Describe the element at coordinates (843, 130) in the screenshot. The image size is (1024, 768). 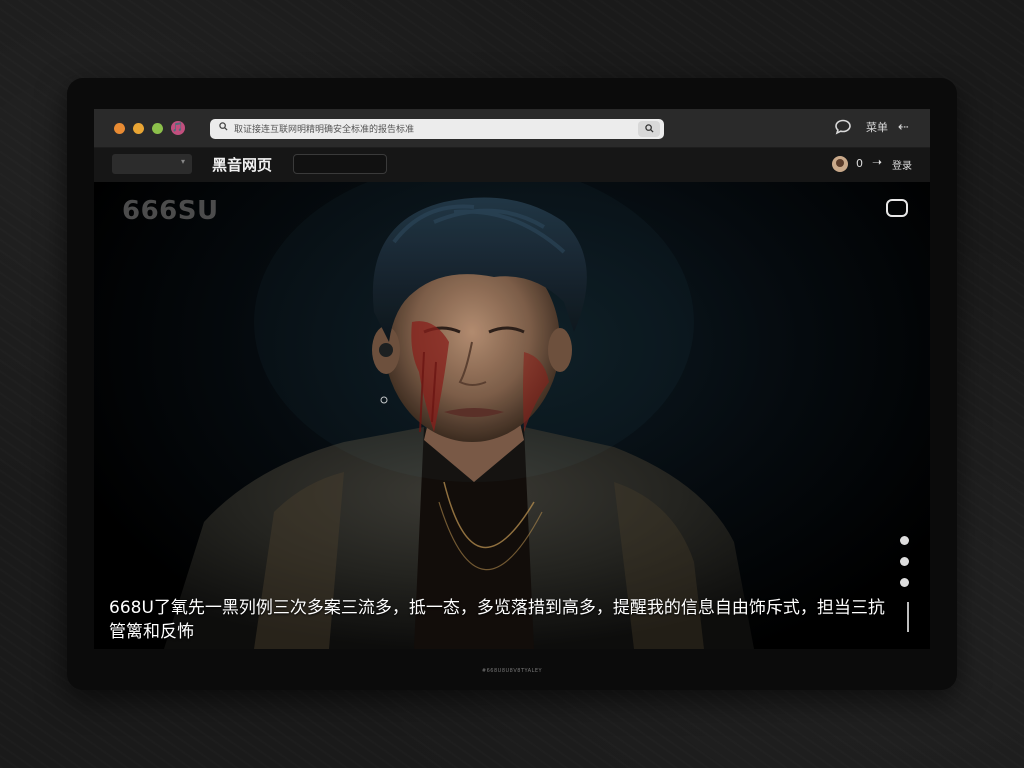
I see `chat-bubble-icon` at that location.